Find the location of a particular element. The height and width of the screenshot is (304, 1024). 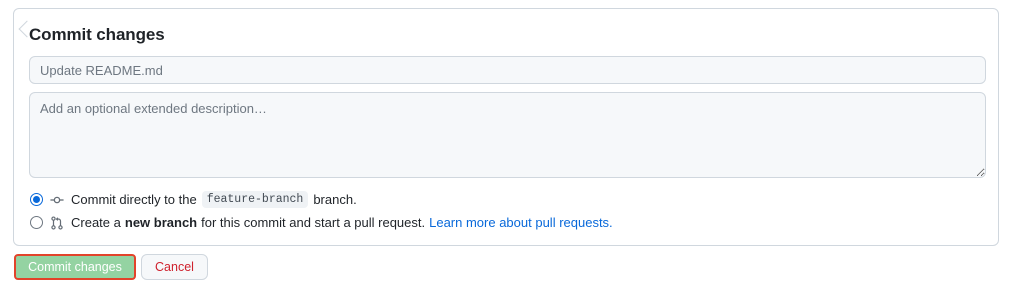

new-branch-prefix: Create a is located at coordinates (96, 222).